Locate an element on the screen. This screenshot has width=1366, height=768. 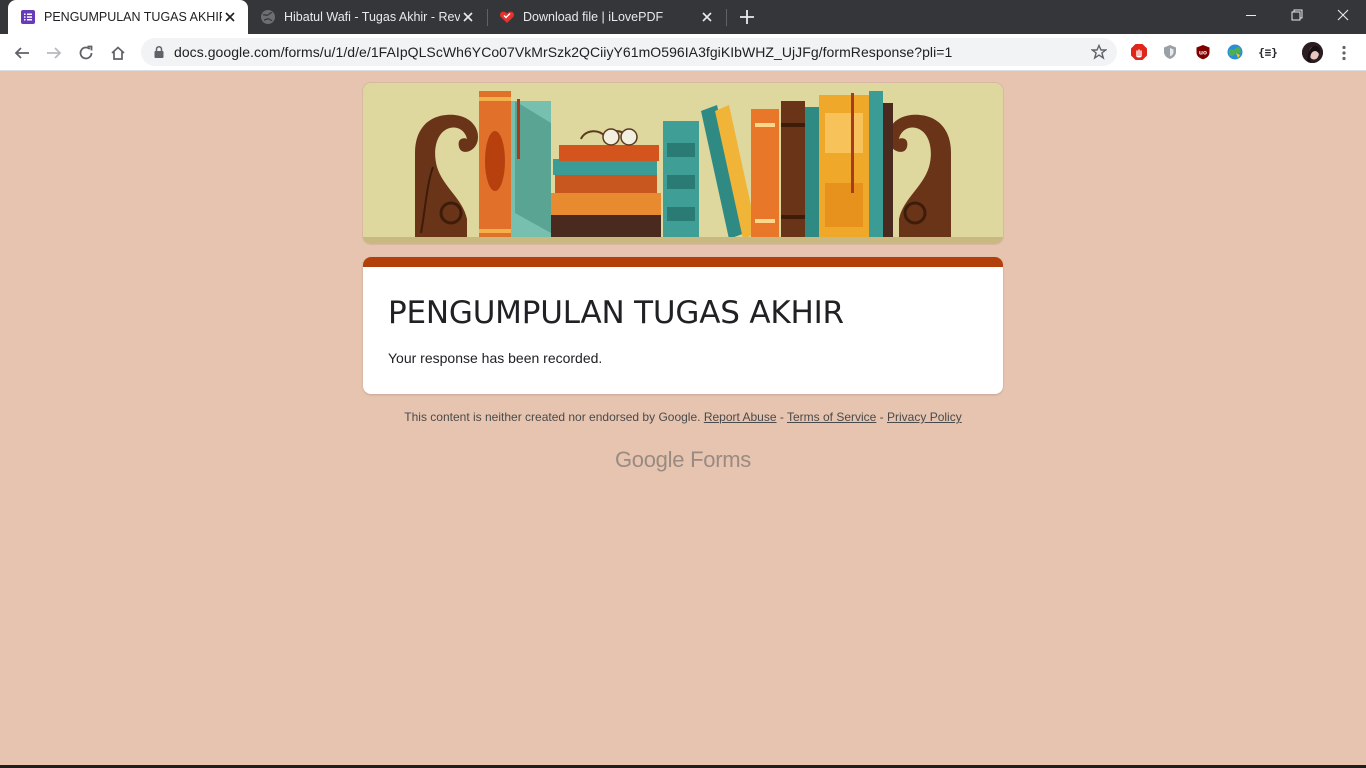
extension-adblock is located at coordinates (1139, 52).